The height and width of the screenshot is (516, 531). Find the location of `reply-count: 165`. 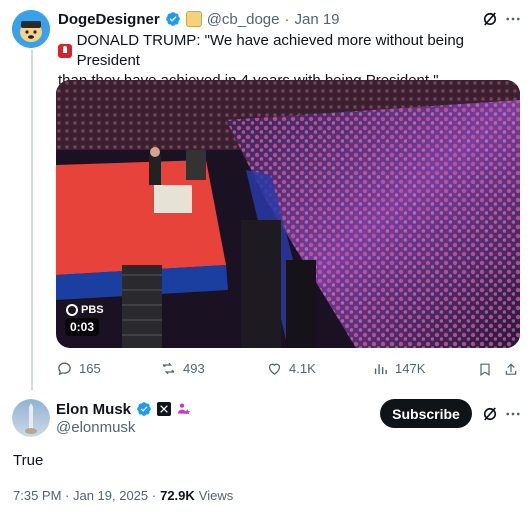

reply-count: 165 is located at coordinates (90, 368).